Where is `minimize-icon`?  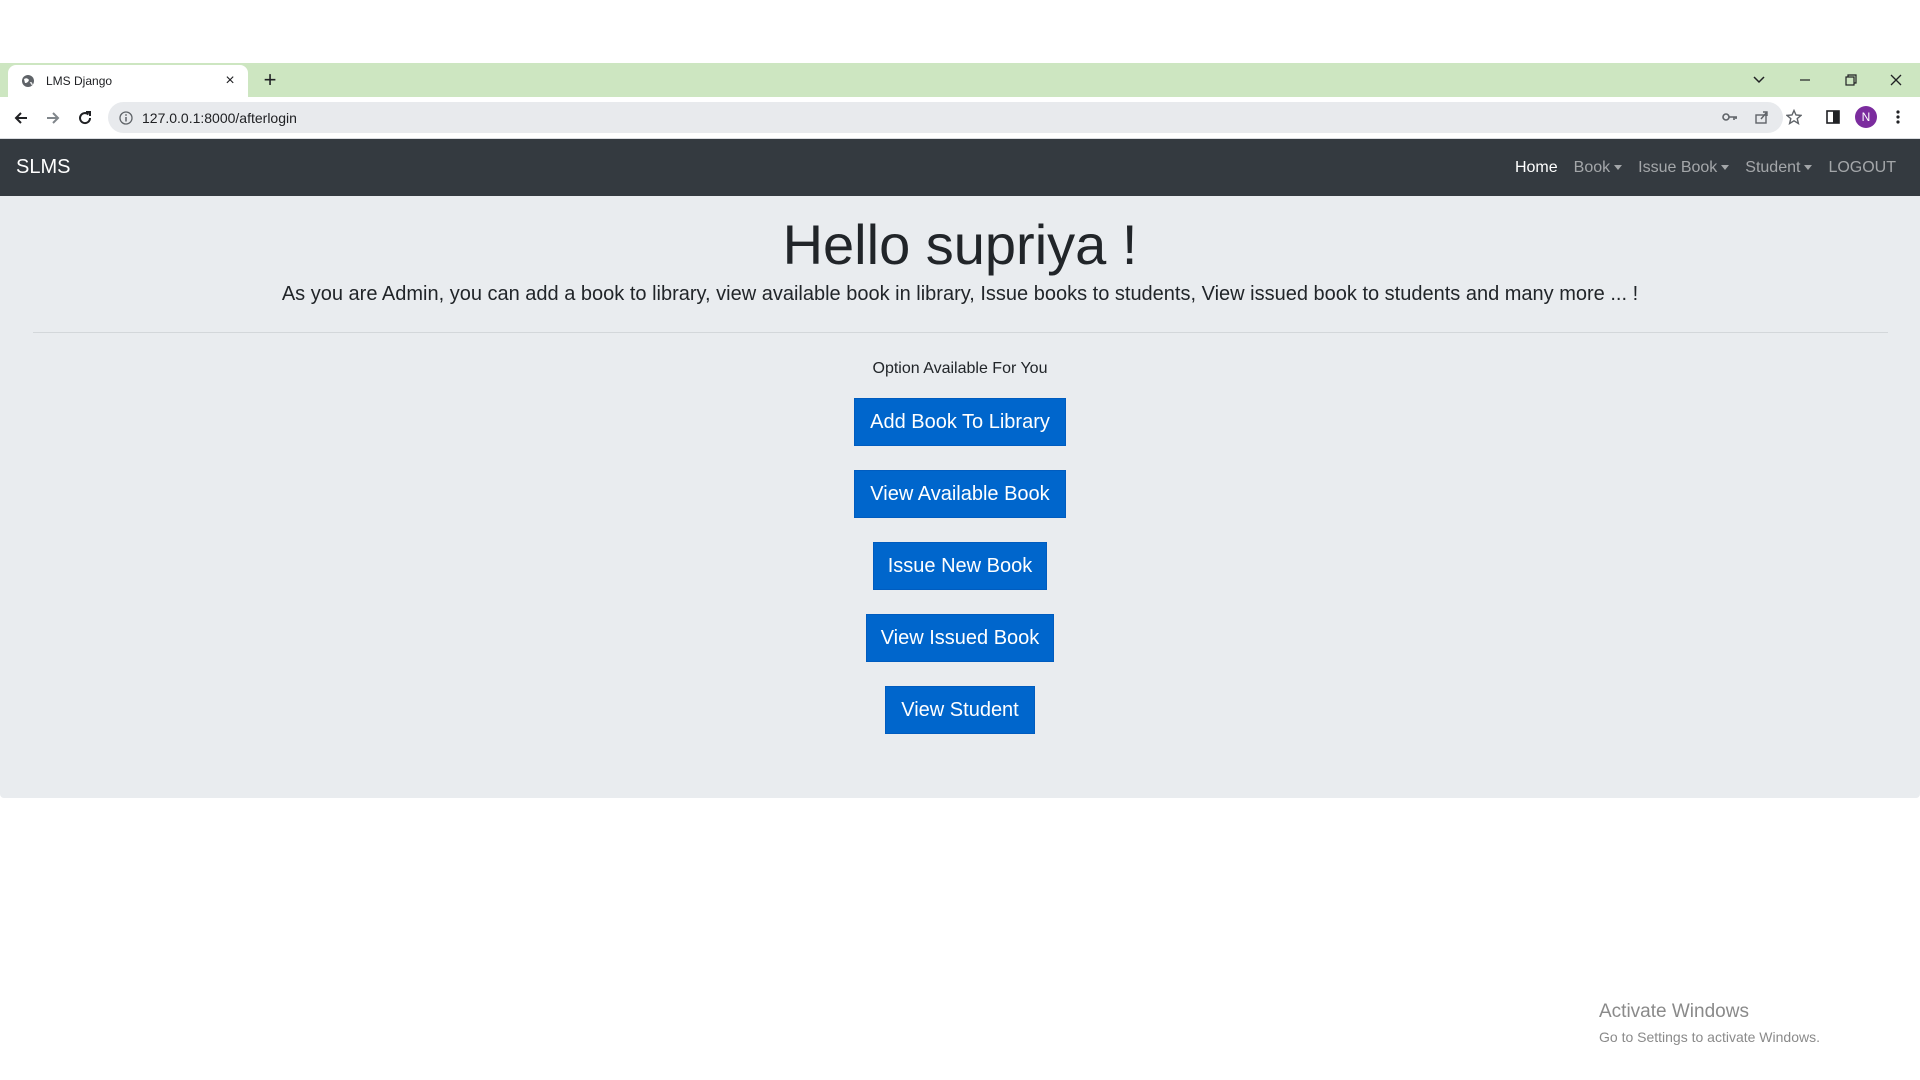 minimize-icon is located at coordinates (1805, 80).